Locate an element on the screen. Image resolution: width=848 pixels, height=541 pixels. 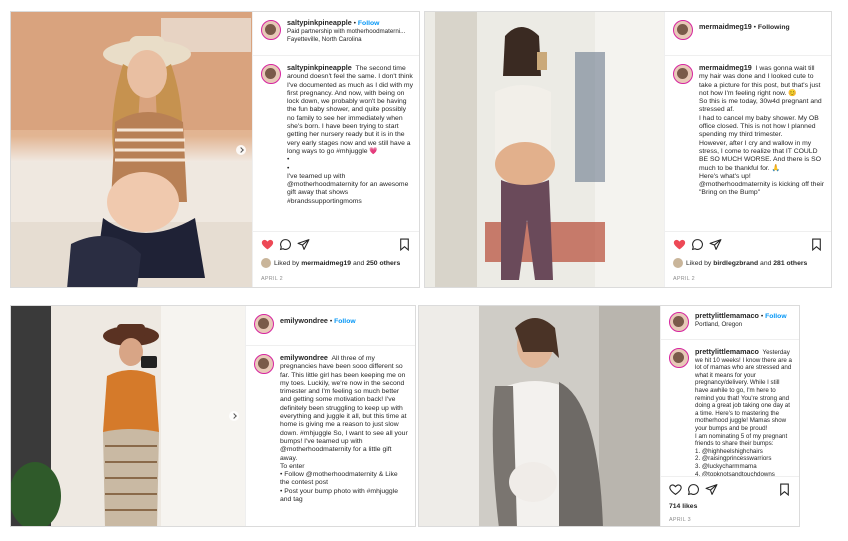
likes-summary: Liked by mermaidmeg19 and 250 others is located at coordinates (337, 264).